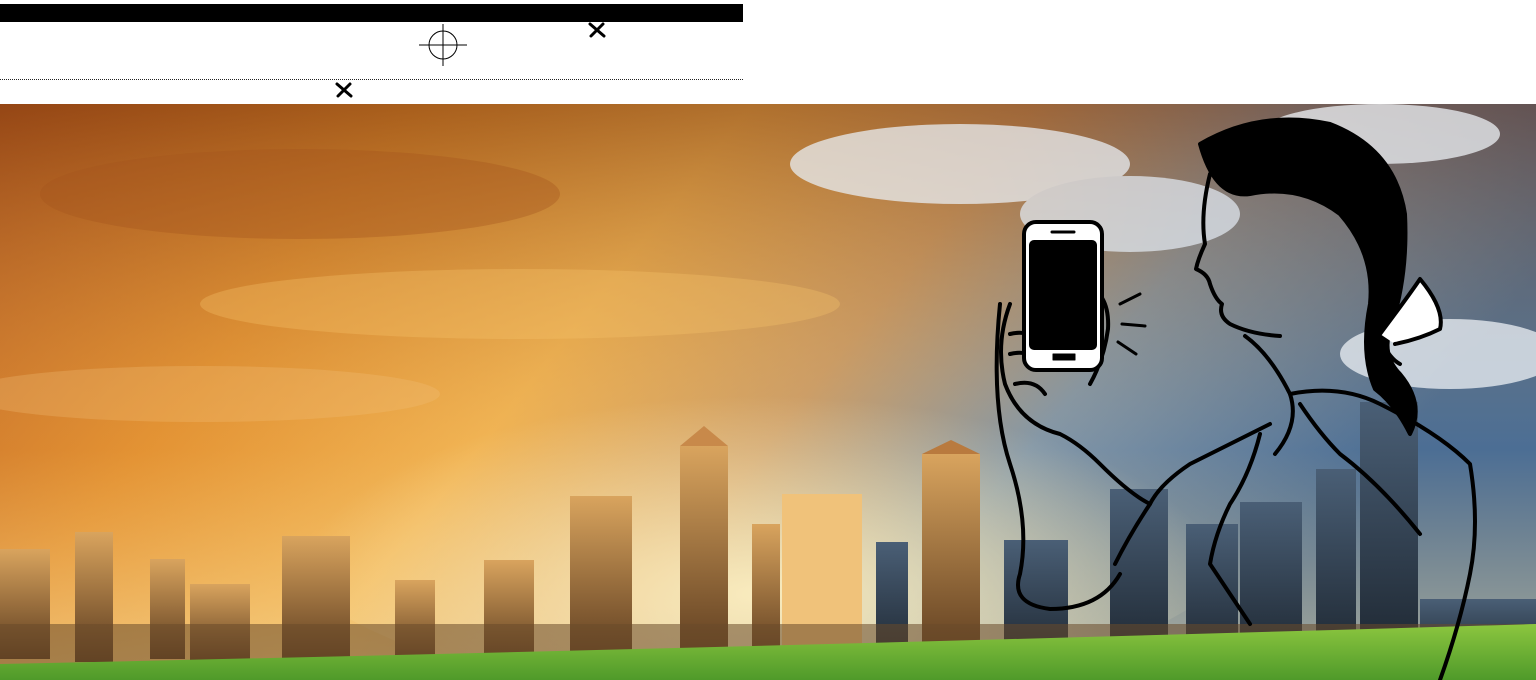  Describe the element at coordinates (371, 13) in the screenshot. I see `top-black-bar` at that location.